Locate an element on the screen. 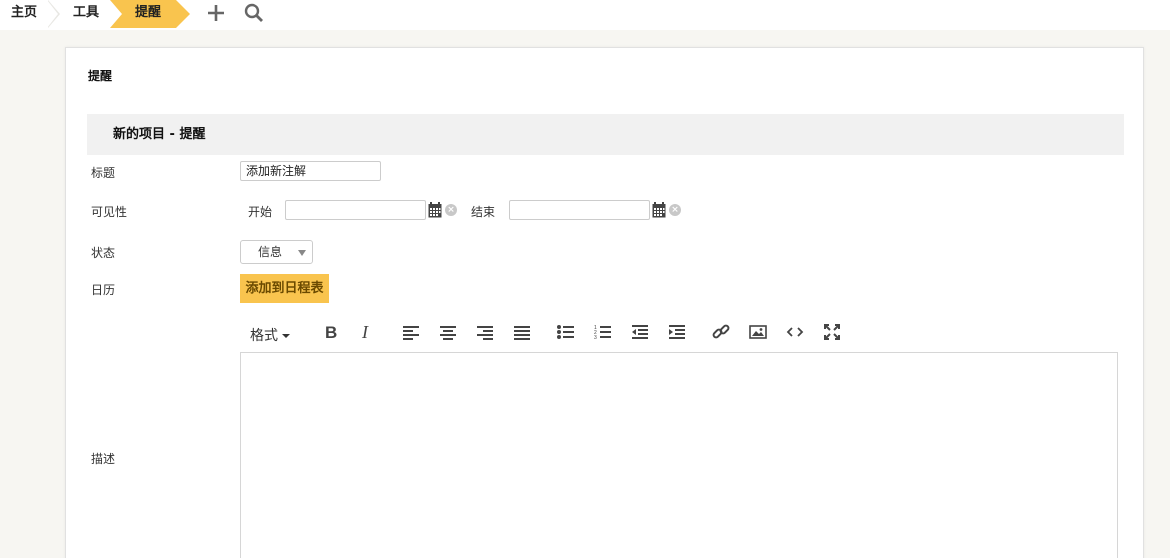 The height and width of the screenshot is (558, 1170). align-left-icon is located at coordinates (412, 333).